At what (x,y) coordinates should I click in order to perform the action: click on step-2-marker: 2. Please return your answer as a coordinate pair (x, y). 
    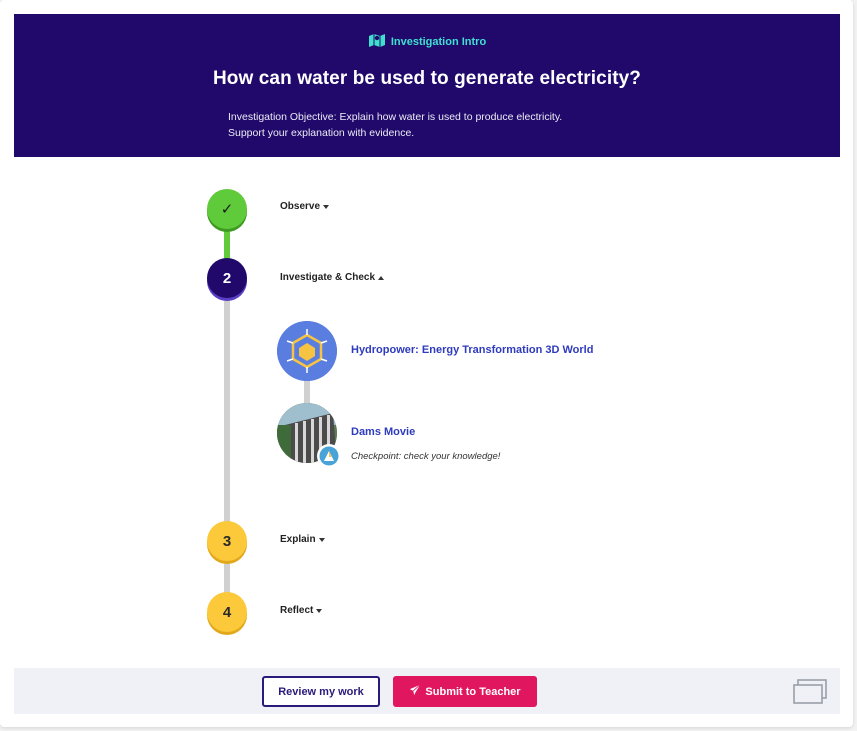
    Looking at the image, I should click on (227, 278).